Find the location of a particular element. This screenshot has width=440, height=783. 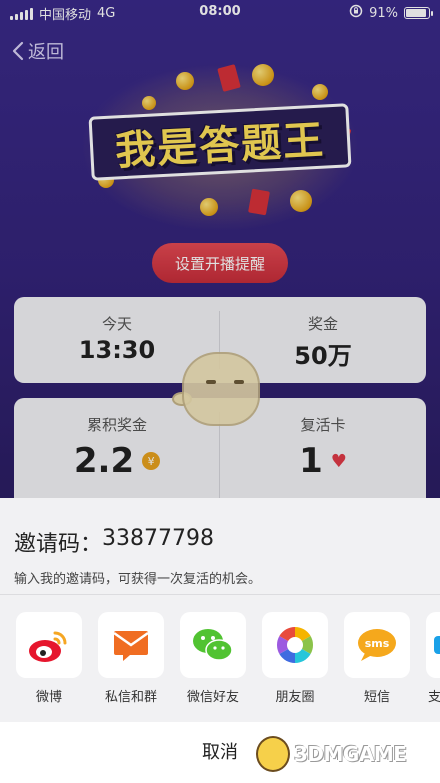

share-sms: sms 短信 is located at coordinates (377, 662).